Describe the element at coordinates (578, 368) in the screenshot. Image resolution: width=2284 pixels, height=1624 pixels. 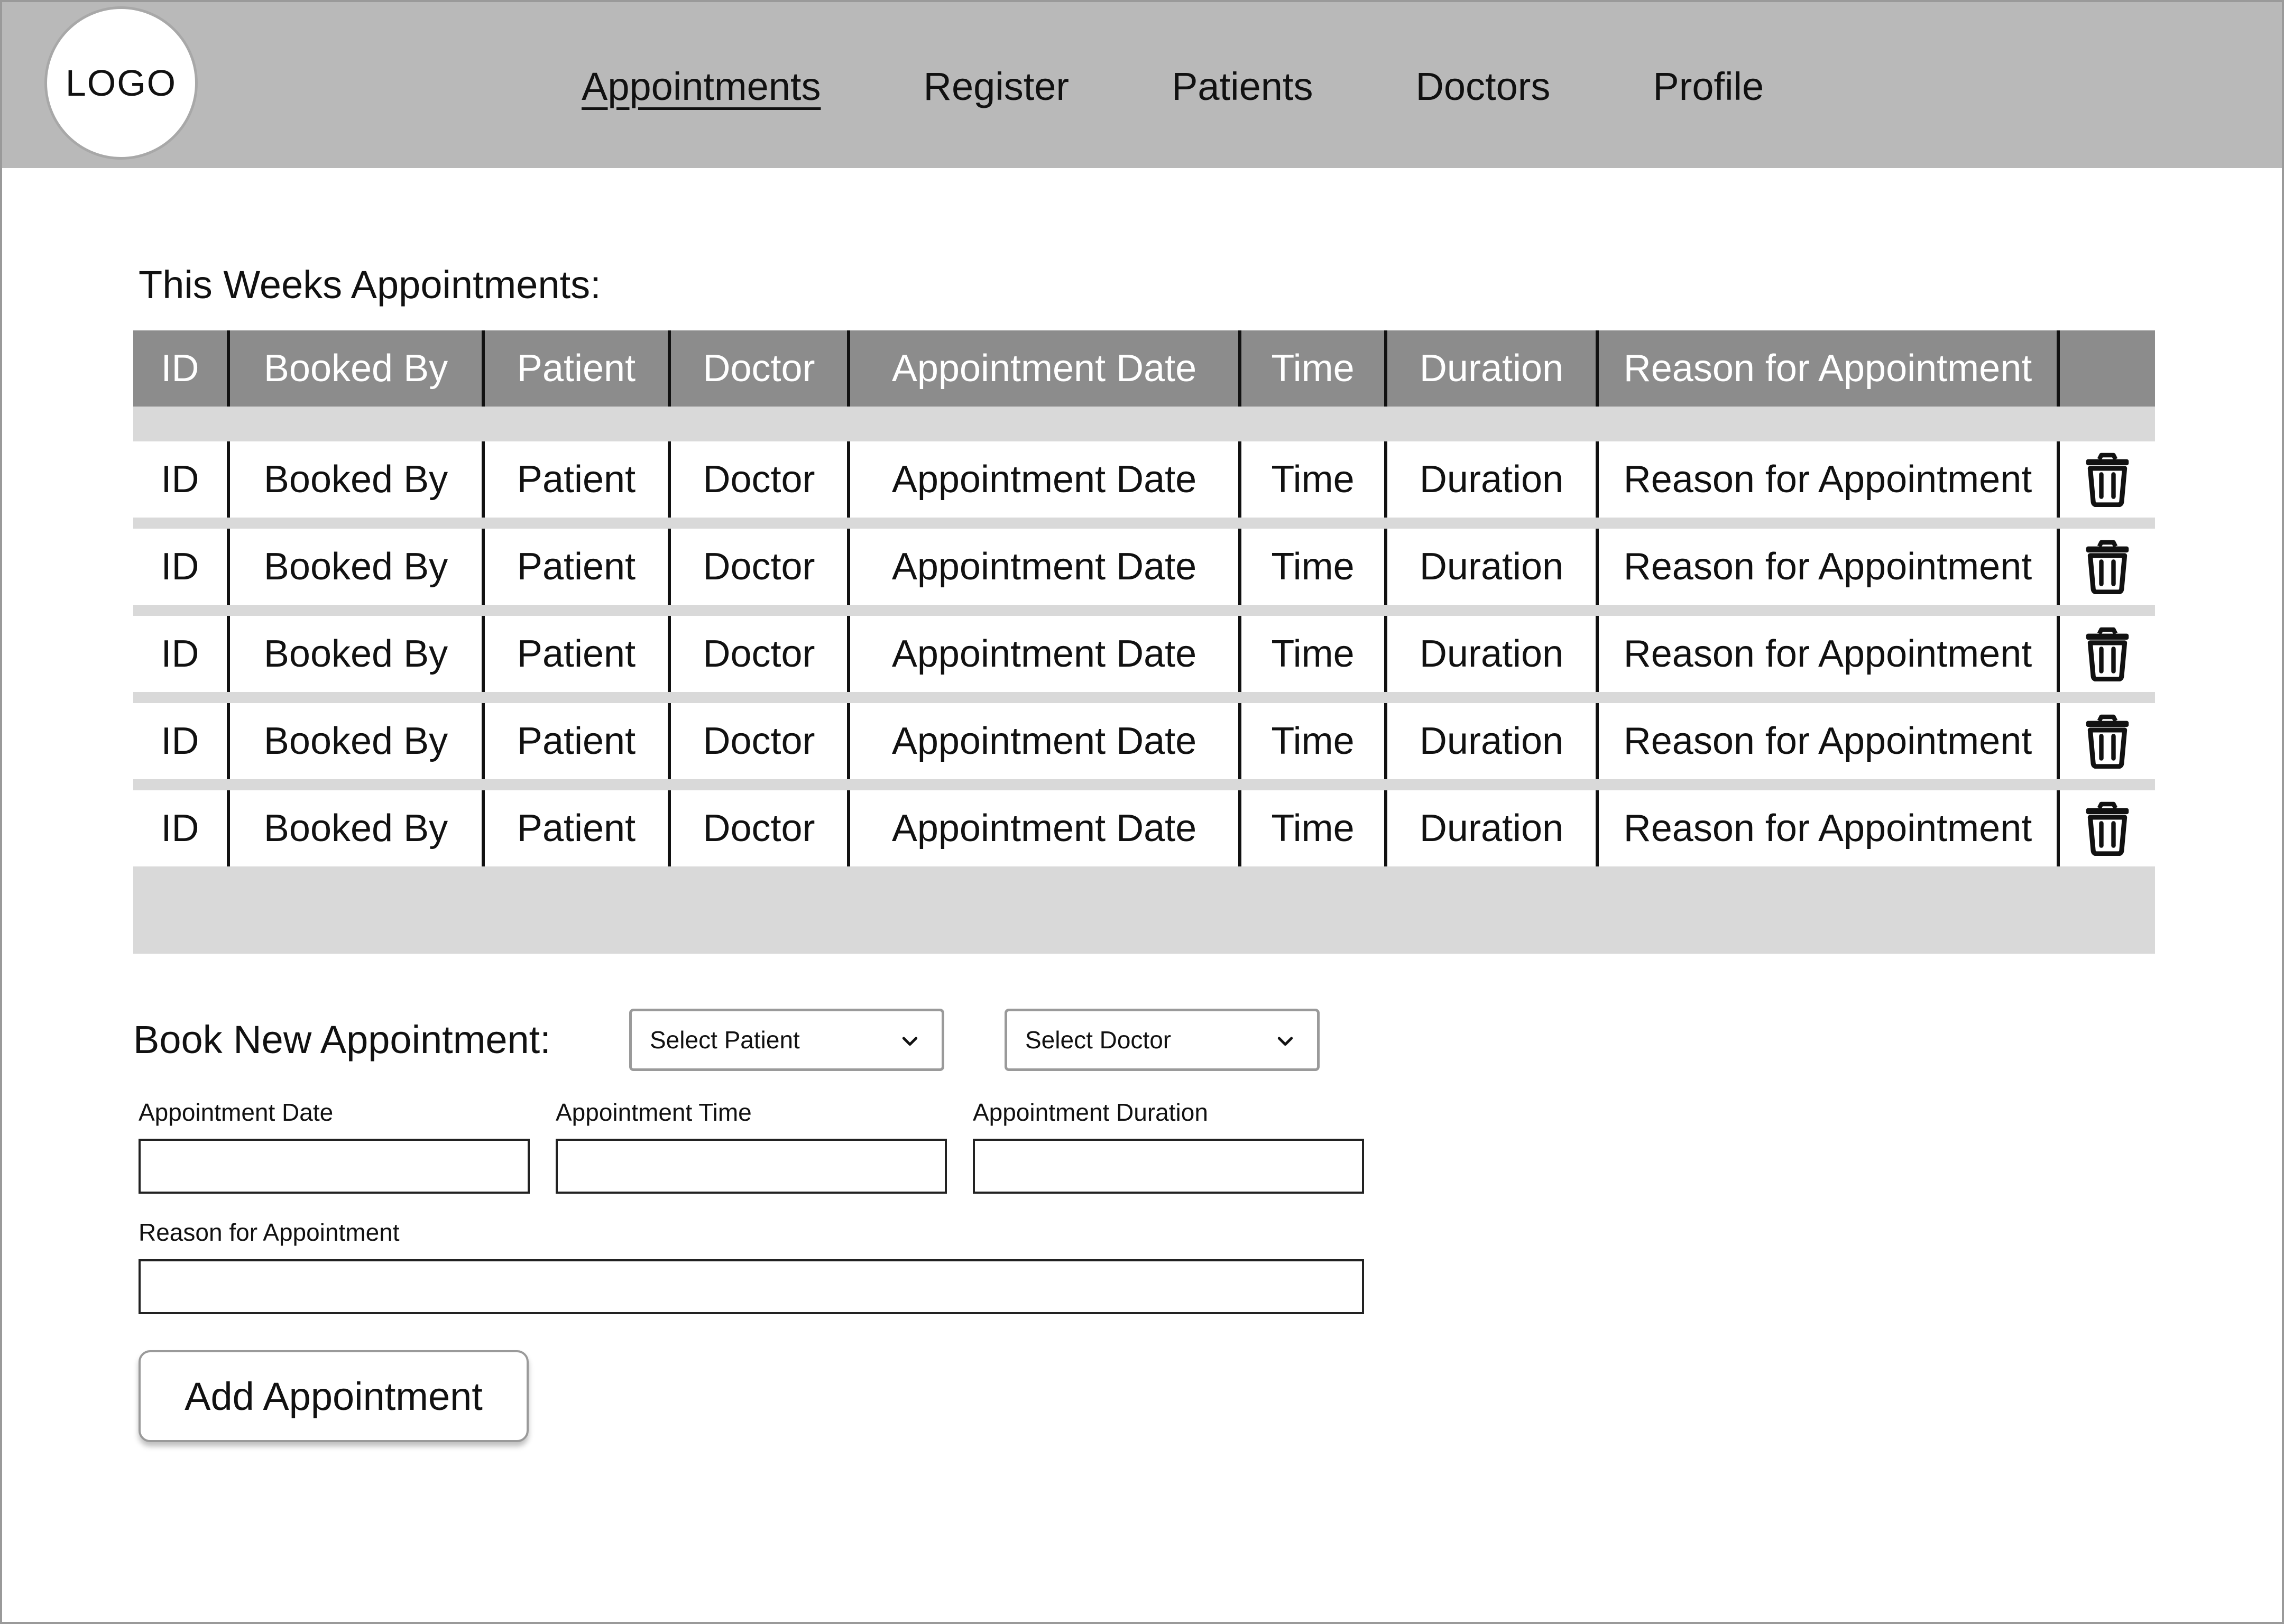
I see `col-header-patient: Patient` at that location.